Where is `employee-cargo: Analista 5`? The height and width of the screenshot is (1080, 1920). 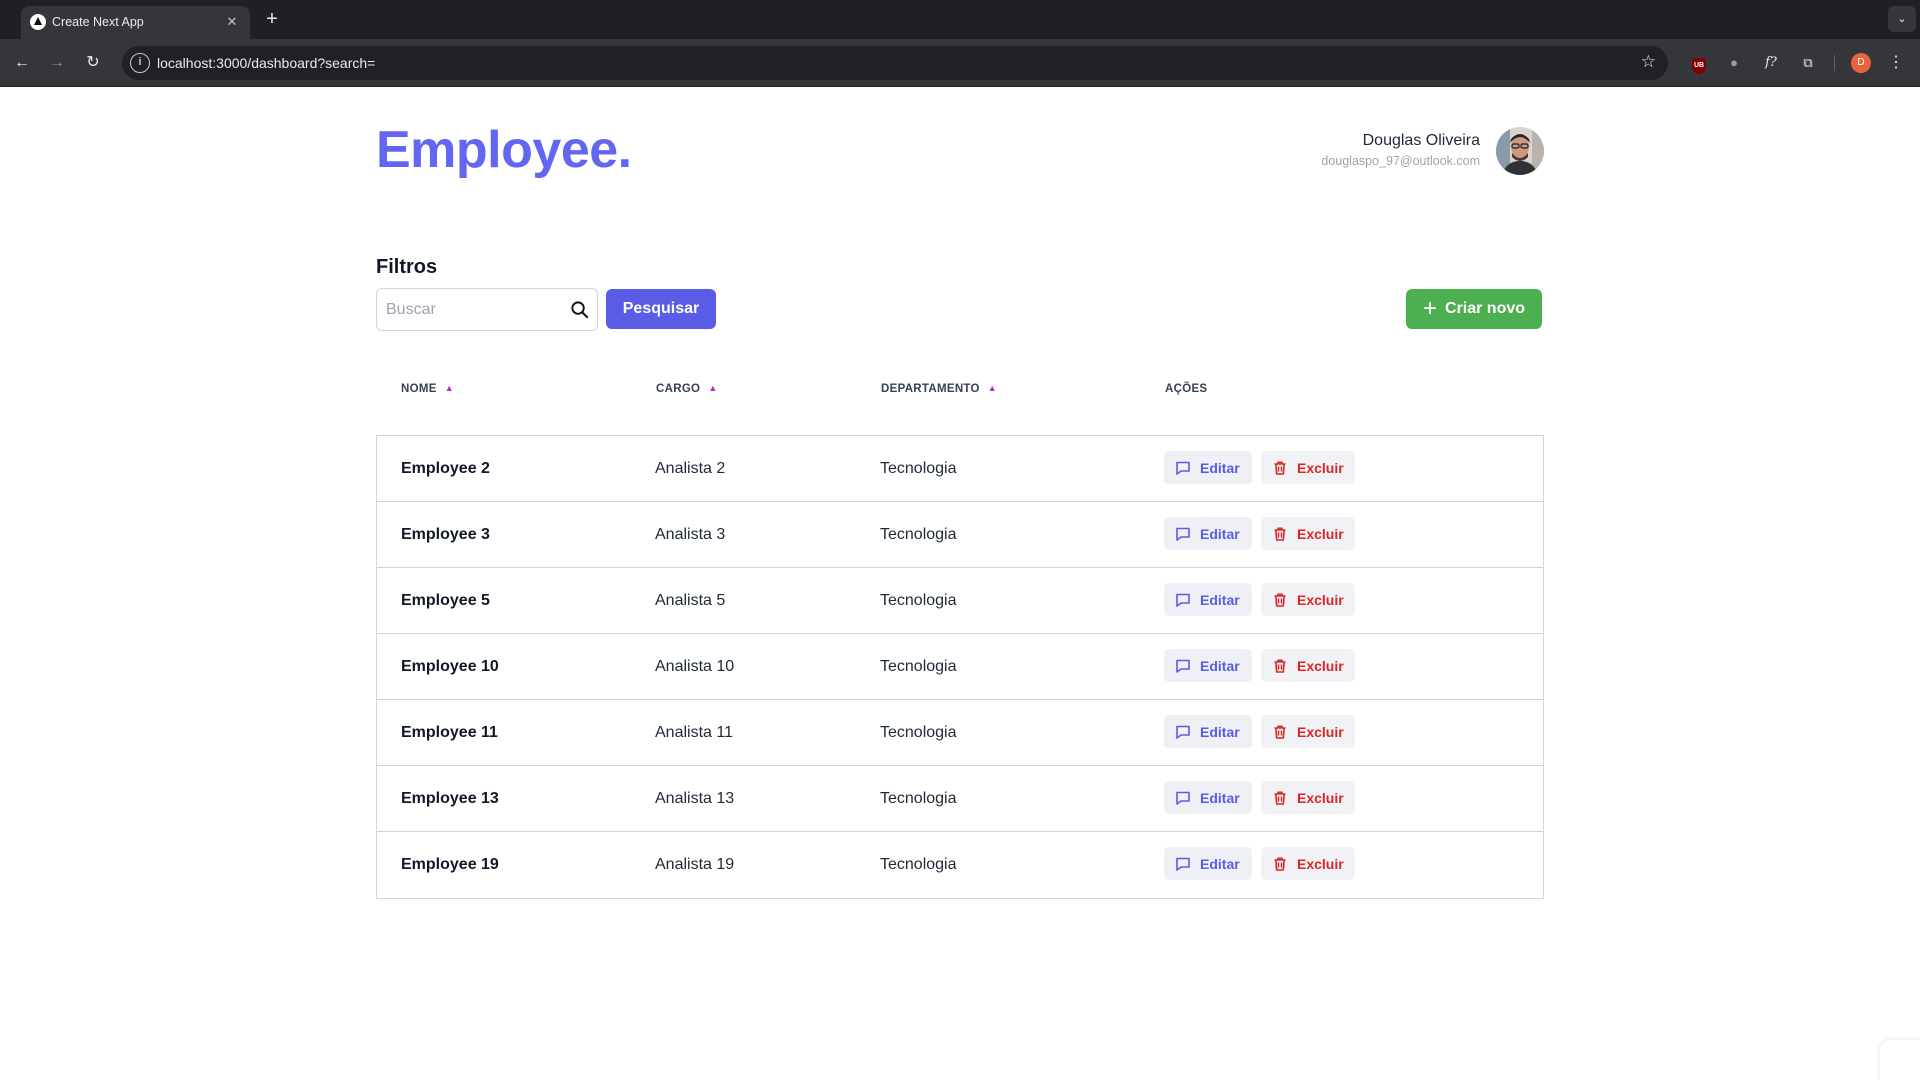 employee-cargo: Analista 5 is located at coordinates (690, 600).